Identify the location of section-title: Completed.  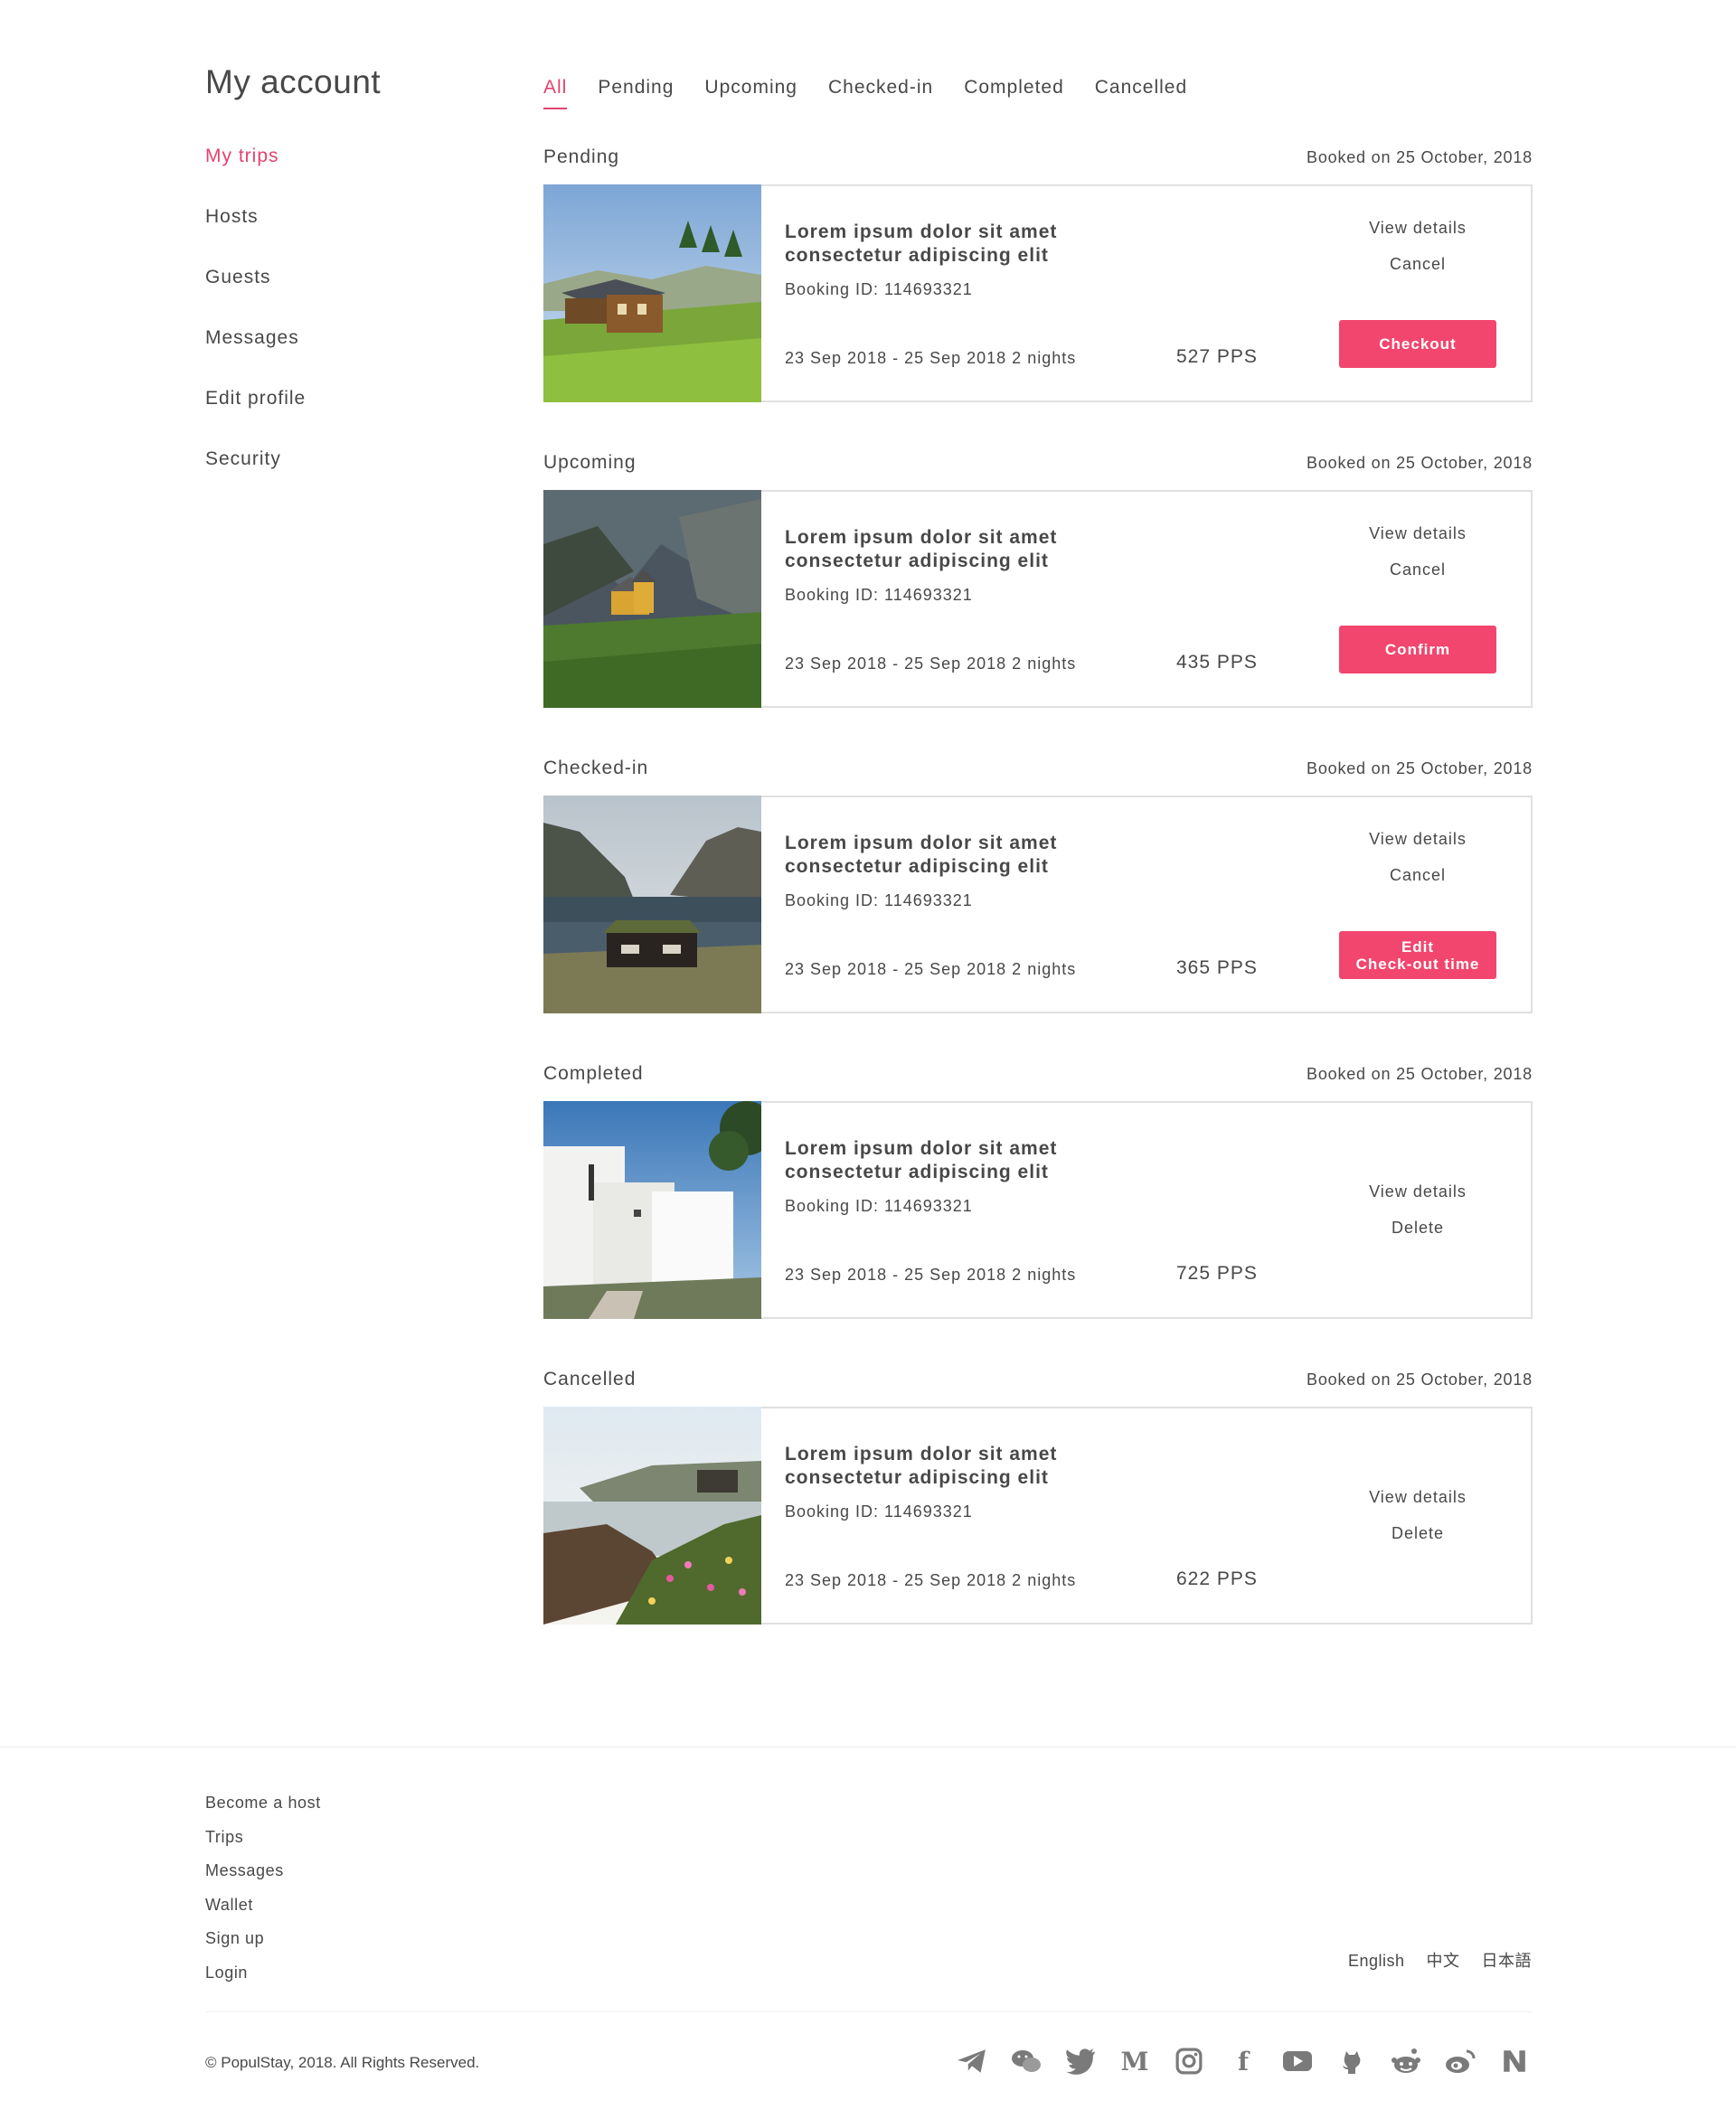
(594, 1073).